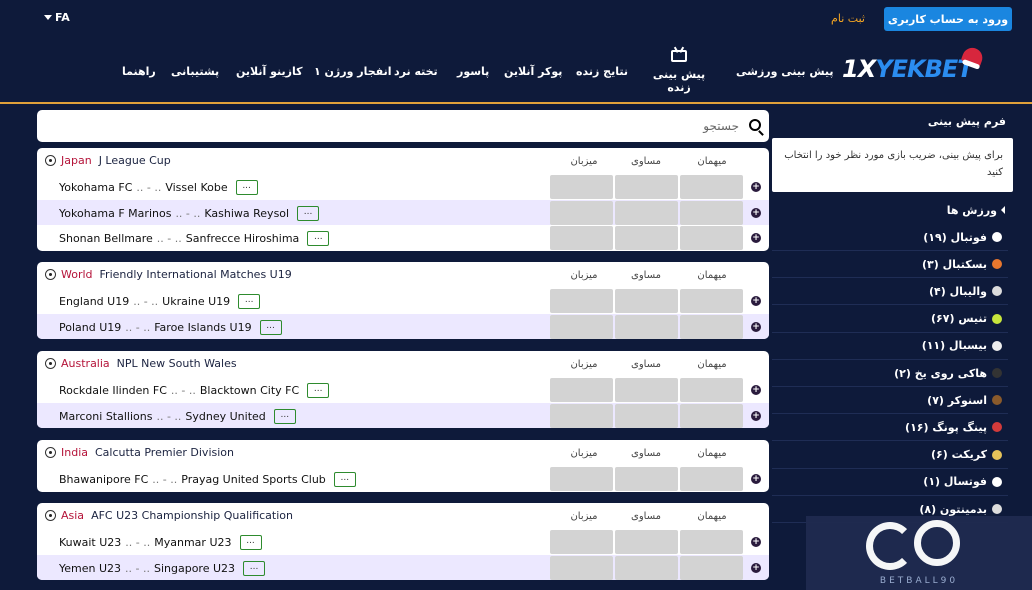 Image resolution: width=1032 pixels, height=590 pixels. Describe the element at coordinates (955, 482) in the screenshot. I see `sport-label: فوتسال (۱)` at that location.